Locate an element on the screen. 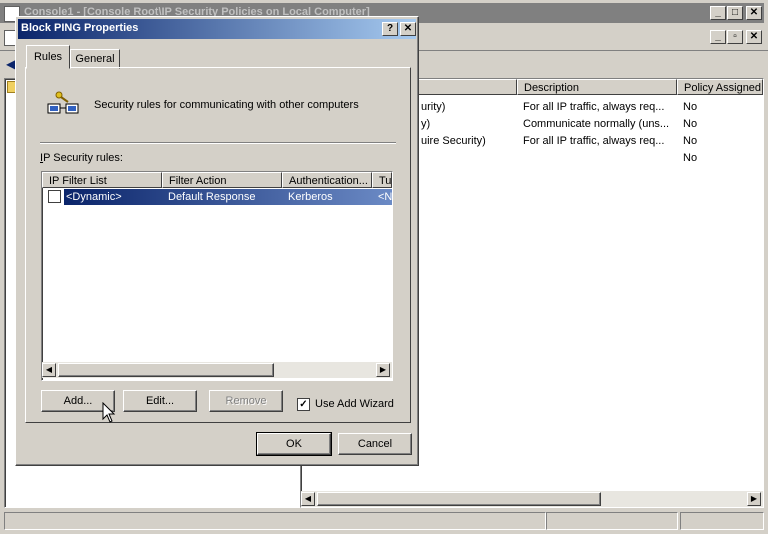 This screenshot has width=768, height=534. help-icon: ? is located at coordinates (390, 29).